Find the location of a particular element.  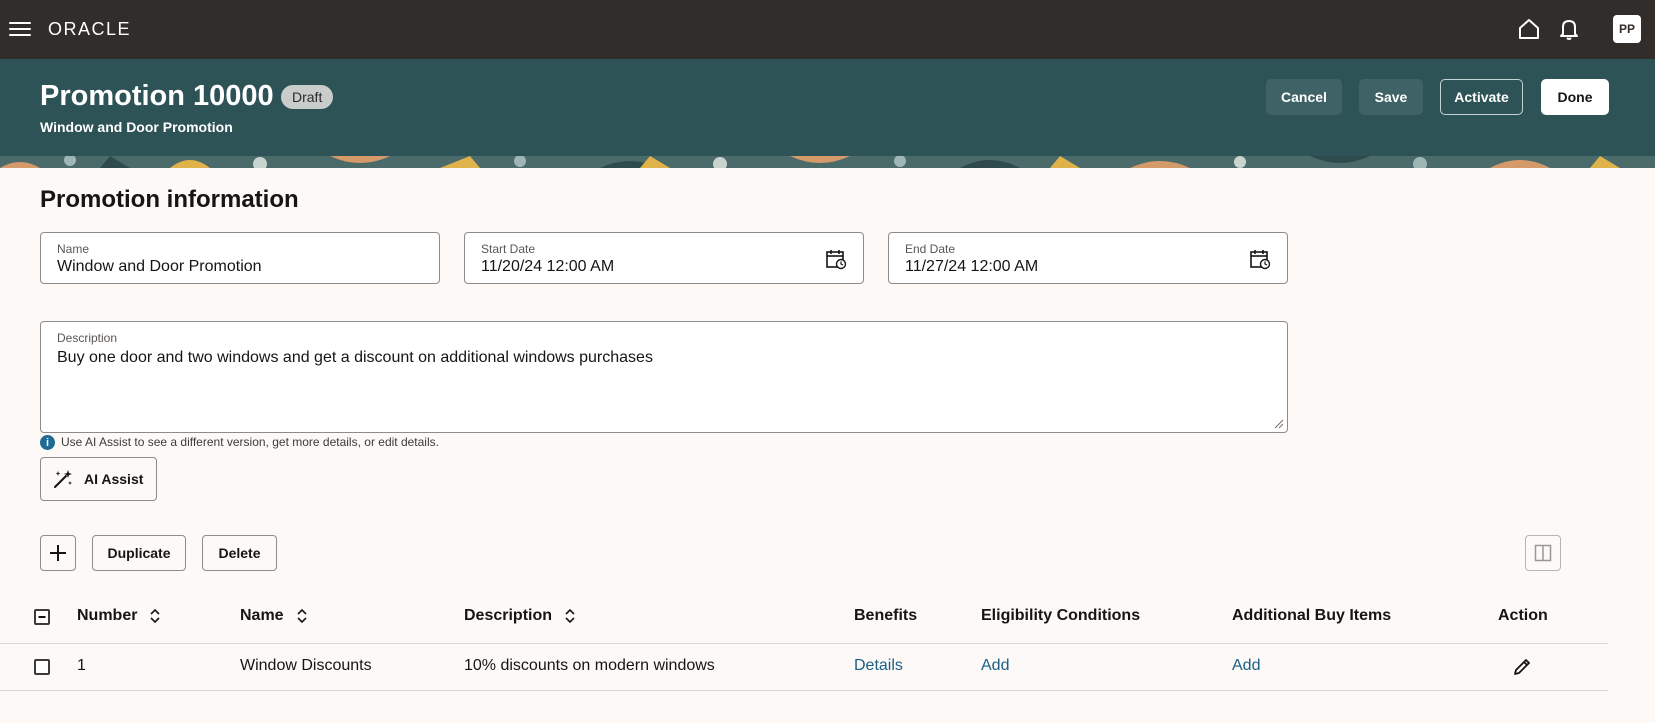

page-subtitle: Window and Door Promotion is located at coordinates (136, 127).